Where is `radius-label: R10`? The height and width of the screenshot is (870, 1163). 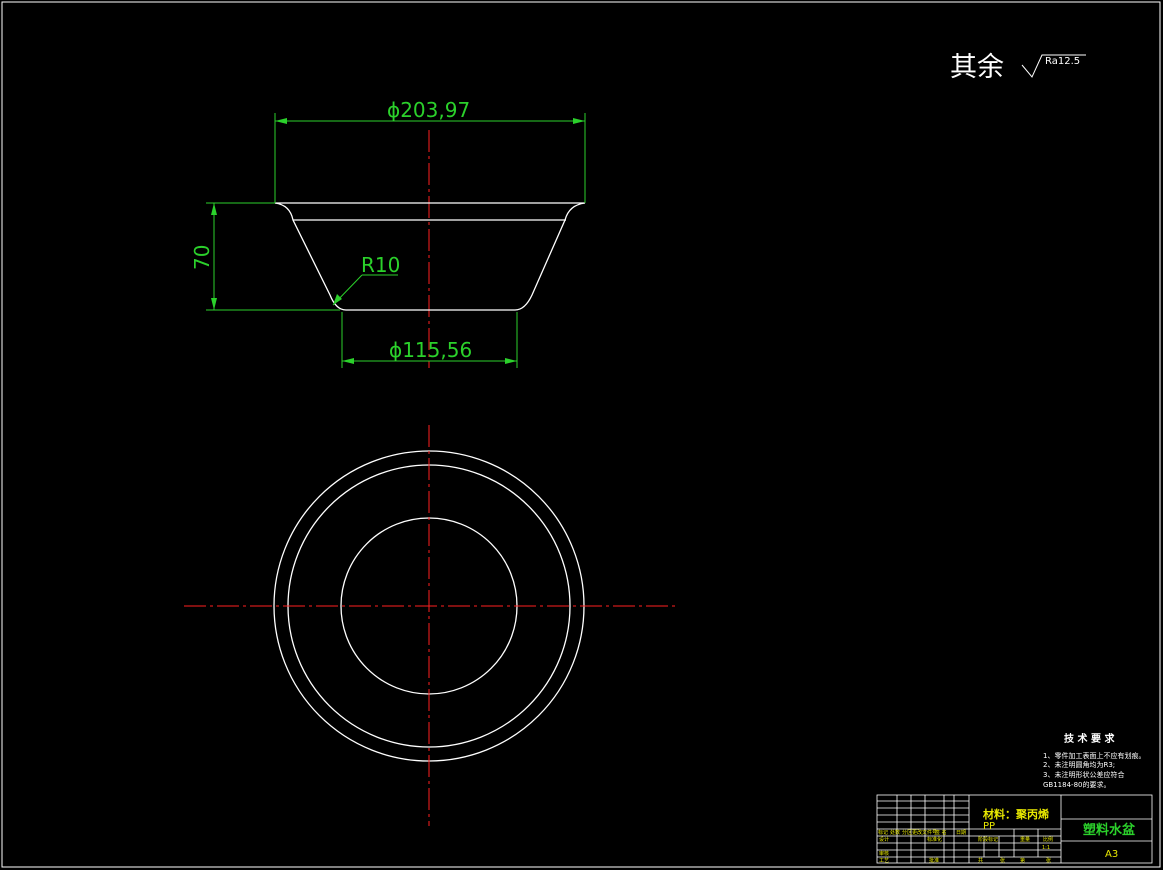
radius-label: R10 is located at coordinates (380, 265).